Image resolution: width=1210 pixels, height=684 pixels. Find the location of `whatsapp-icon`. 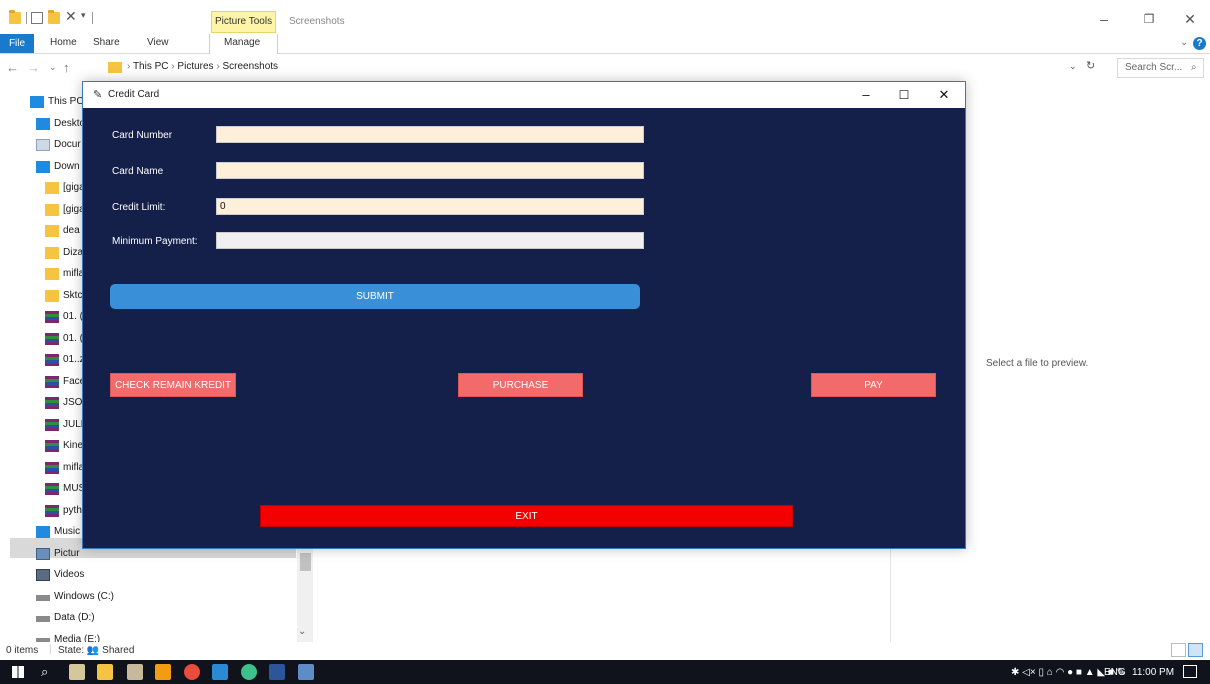

whatsapp-icon is located at coordinates (249, 672).